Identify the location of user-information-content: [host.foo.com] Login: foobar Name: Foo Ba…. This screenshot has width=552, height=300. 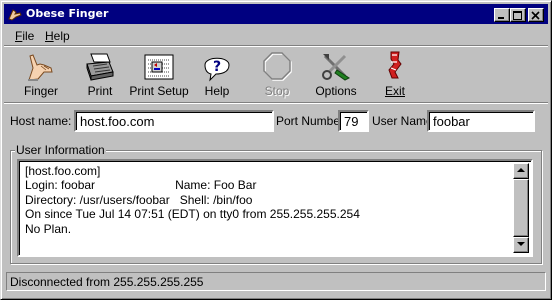
(192, 200).